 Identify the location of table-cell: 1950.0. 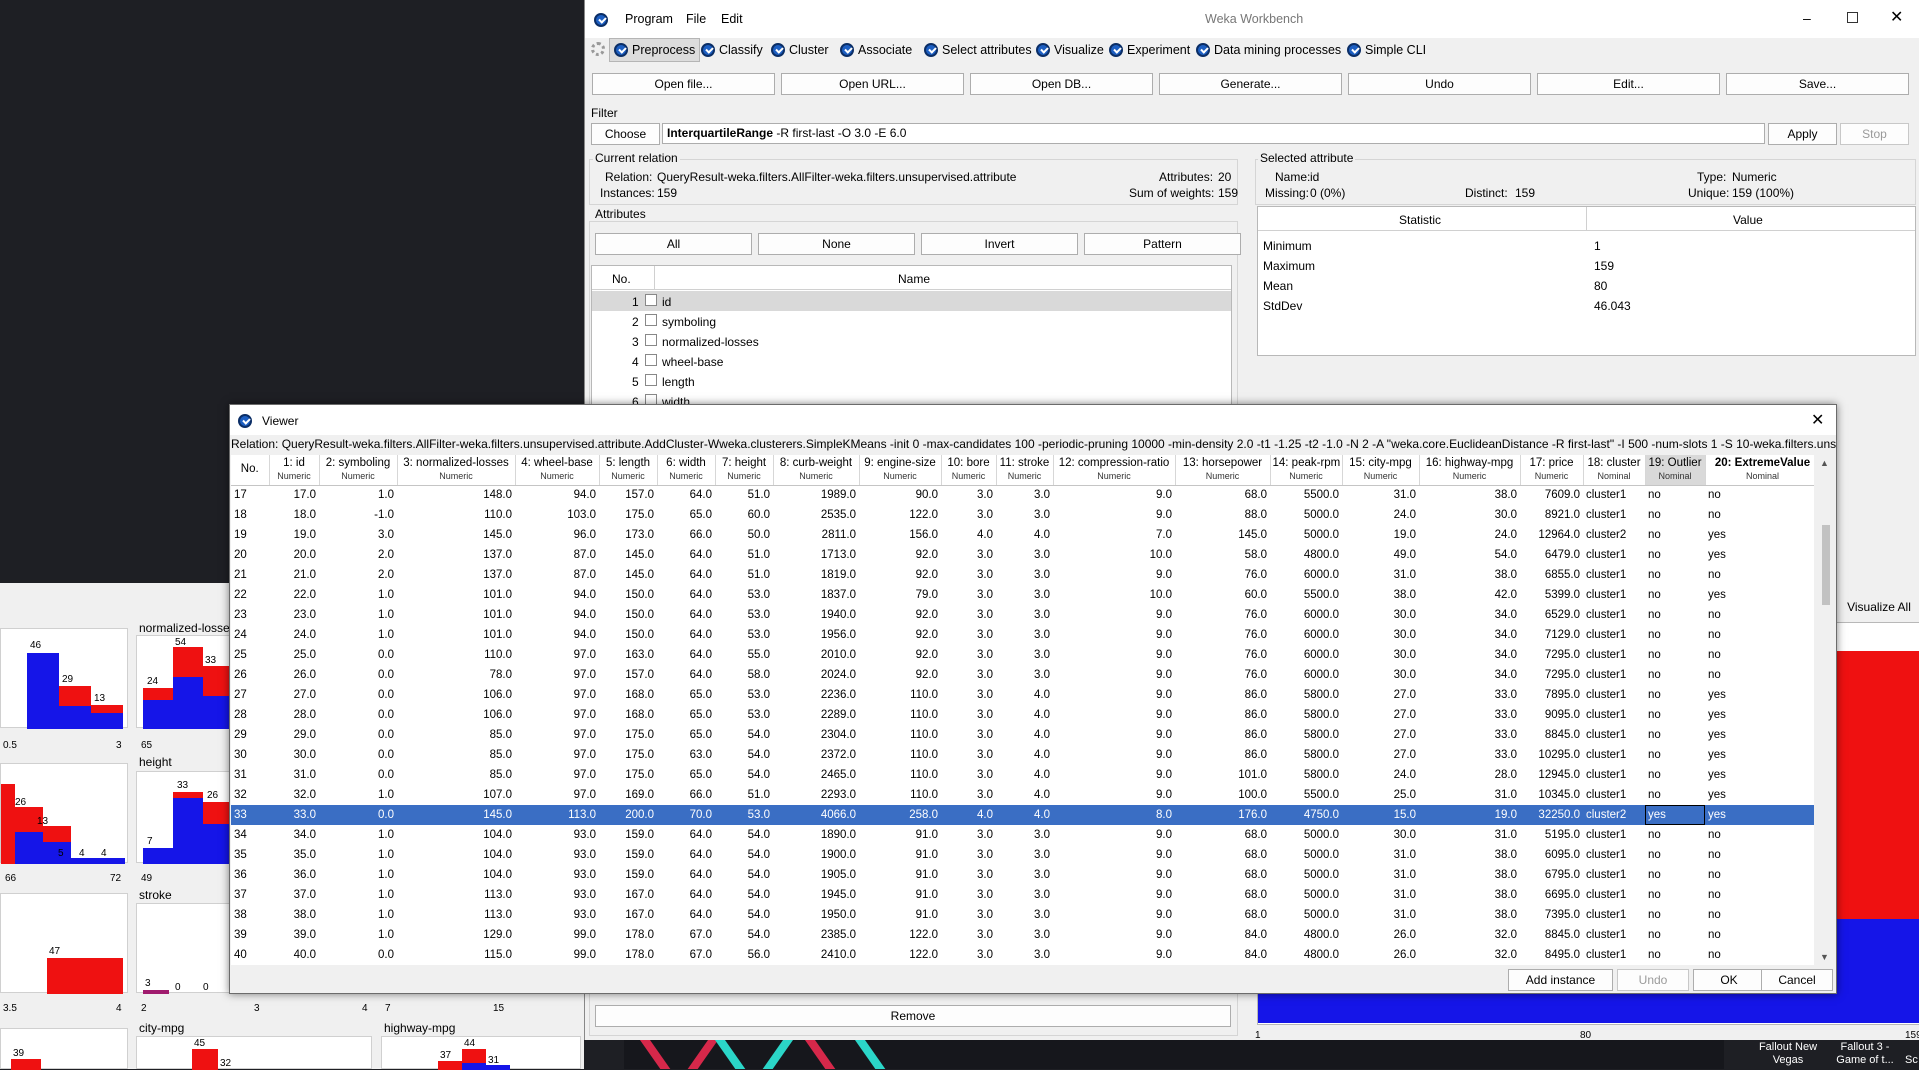
(816, 915).